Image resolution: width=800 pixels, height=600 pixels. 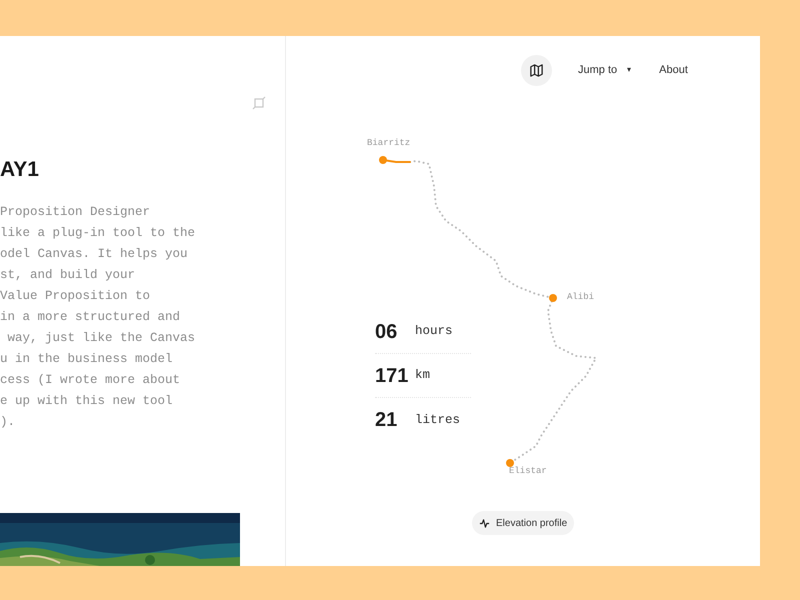 I want to click on paragraph-line: Proposition Designer, so click(x=75, y=212).